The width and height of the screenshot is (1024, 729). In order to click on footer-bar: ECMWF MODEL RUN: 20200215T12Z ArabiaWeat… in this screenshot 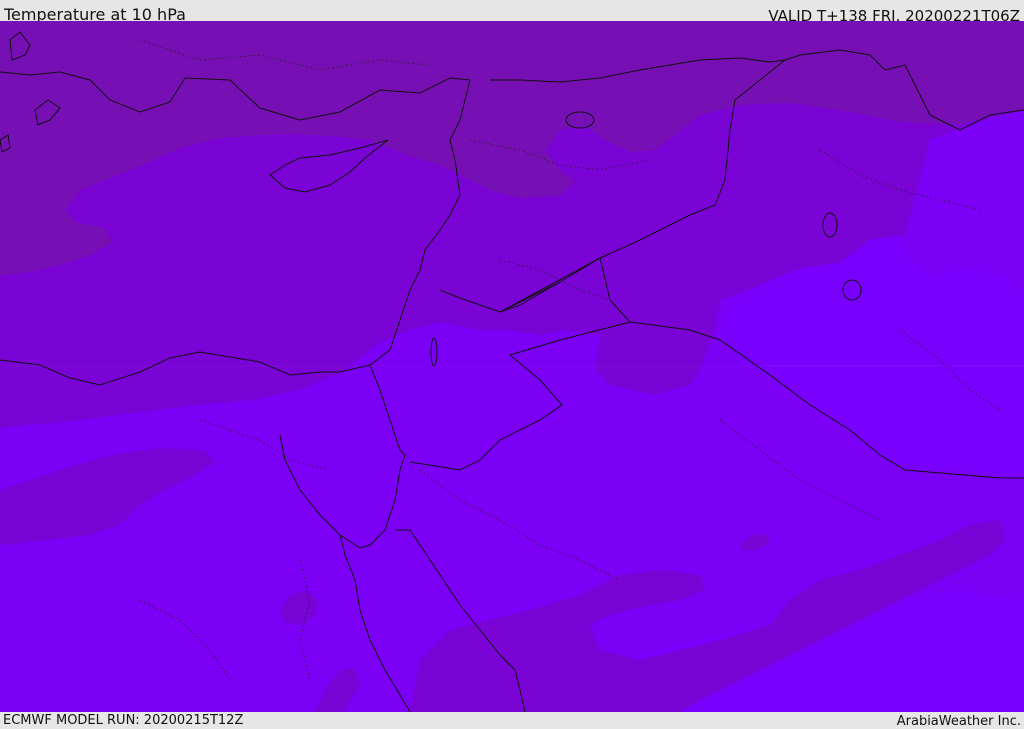, I will do `click(512, 720)`.